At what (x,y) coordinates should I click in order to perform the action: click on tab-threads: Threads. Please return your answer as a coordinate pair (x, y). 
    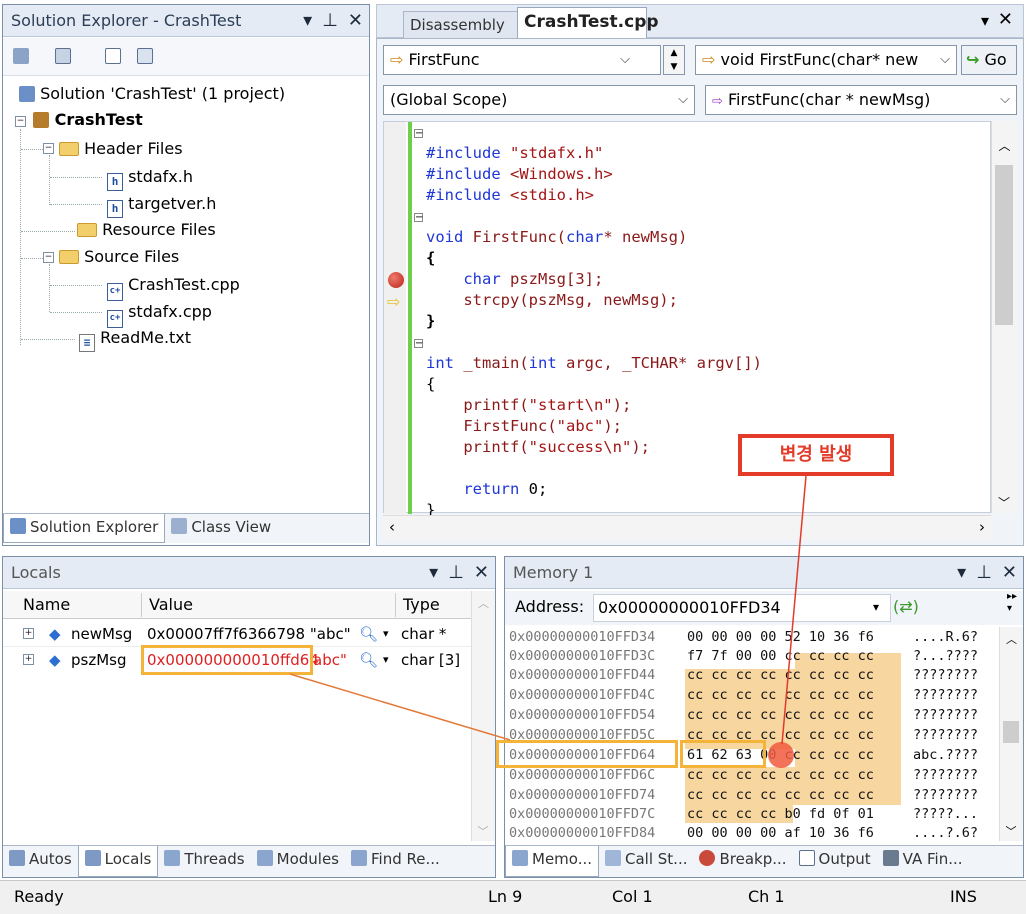
    Looking at the image, I should click on (204, 861).